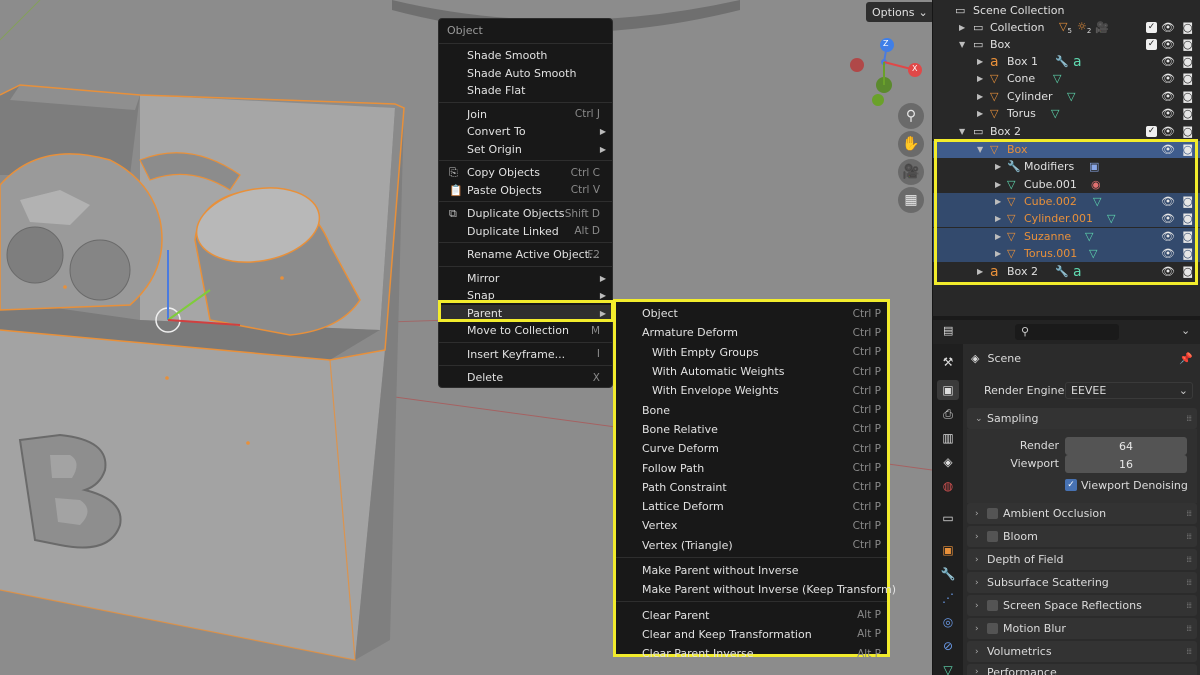 Image resolution: width=1200 pixels, height=675 pixels. What do you see at coordinates (1066, 78) in the screenshot?
I see `outliner-row-cone: ▶ ▽ Cone ▽ 👁 ◙` at bounding box center [1066, 78].